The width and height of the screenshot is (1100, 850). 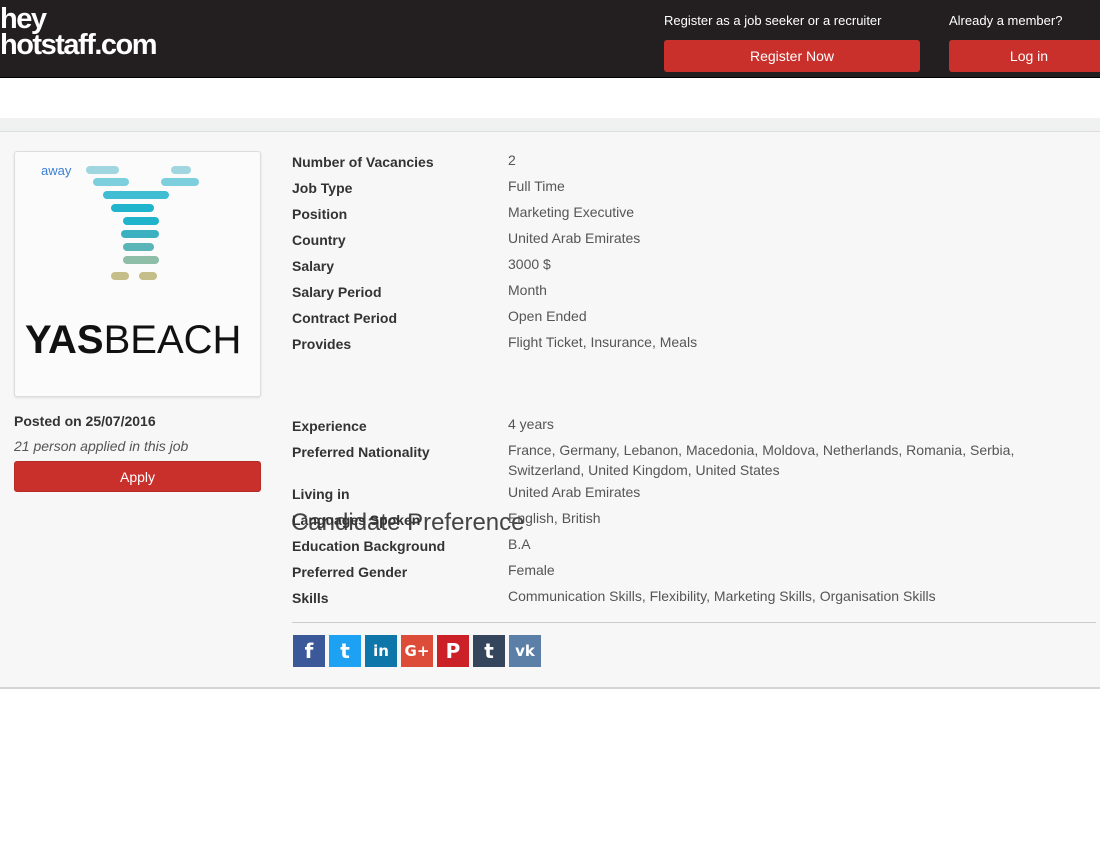 I want to click on spacer-band, so click(x=550, y=125).